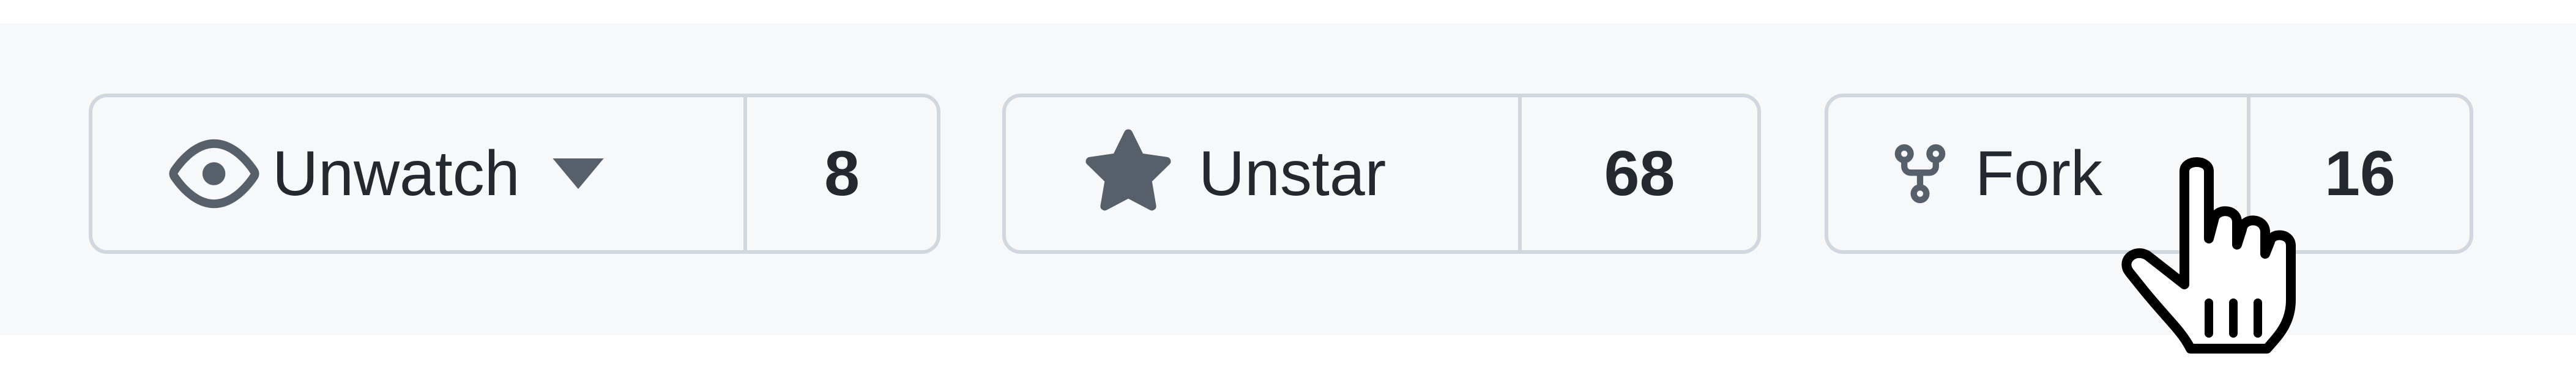 The image size is (2576, 367). I want to click on eye-icon, so click(214, 174).